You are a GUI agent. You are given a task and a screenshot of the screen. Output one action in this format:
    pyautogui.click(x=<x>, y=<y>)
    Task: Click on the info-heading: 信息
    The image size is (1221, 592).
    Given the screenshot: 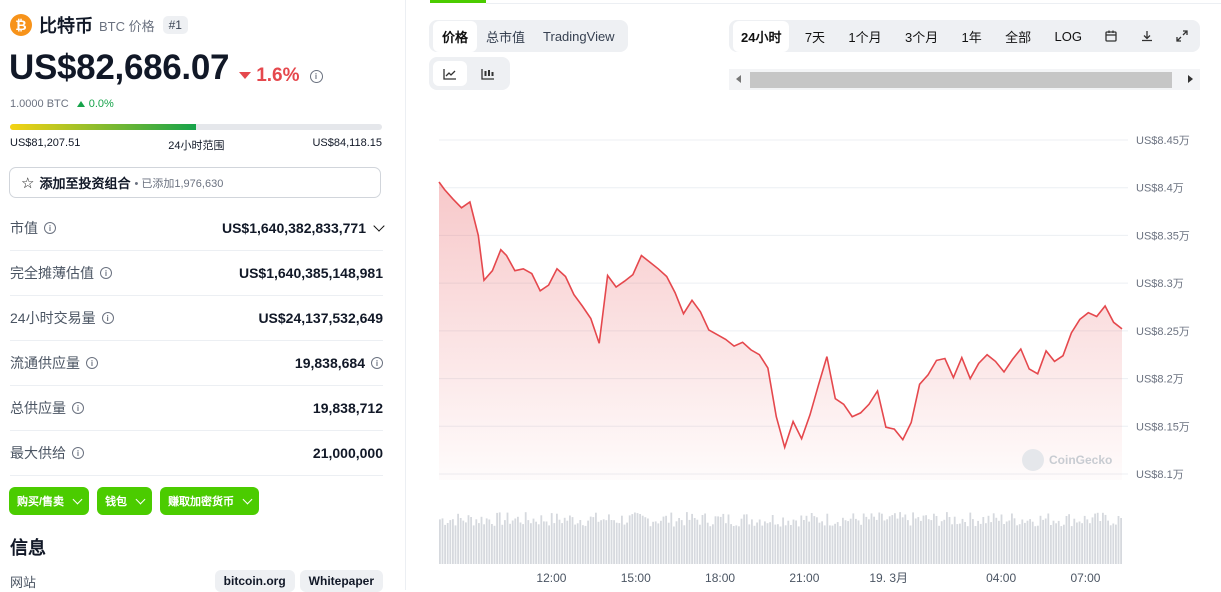 What is the action you would take?
    pyautogui.click(x=28, y=548)
    